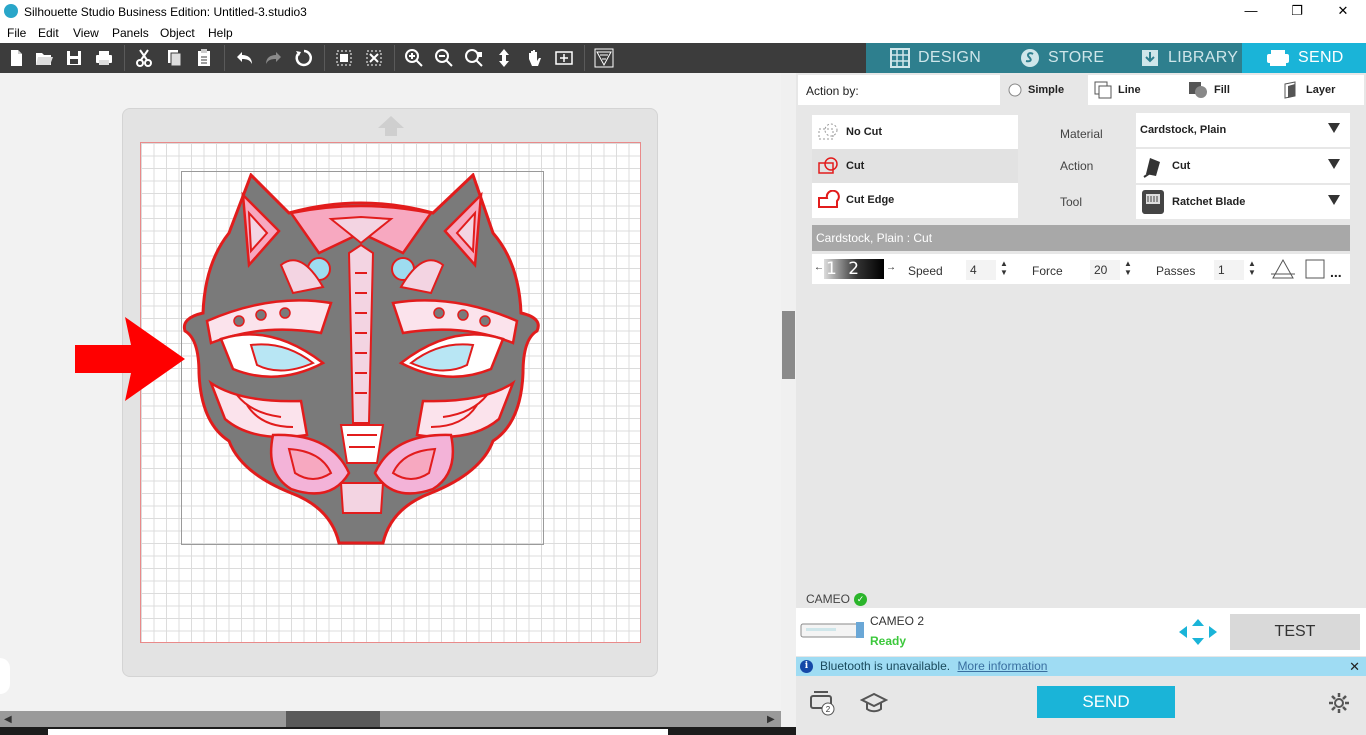  I want to click on action-dropdown: Cut, so click(1243, 166).